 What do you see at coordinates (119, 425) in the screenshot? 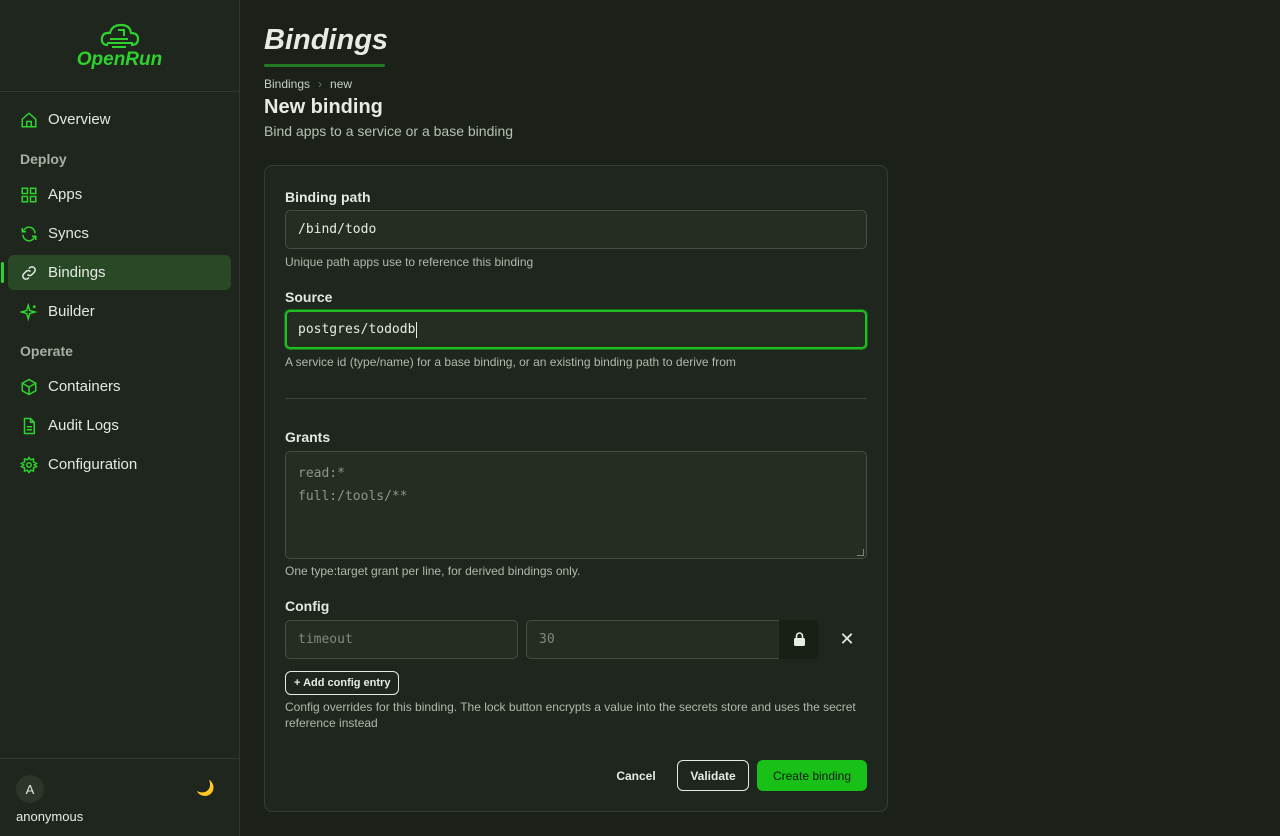
I see `sidebar-item-audit-logs: Audit Logs` at bounding box center [119, 425].